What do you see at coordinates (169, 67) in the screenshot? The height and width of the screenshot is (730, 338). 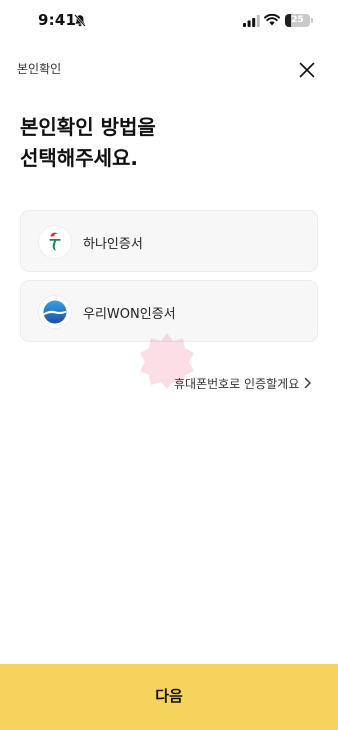 I see `header: 본인확인` at bounding box center [169, 67].